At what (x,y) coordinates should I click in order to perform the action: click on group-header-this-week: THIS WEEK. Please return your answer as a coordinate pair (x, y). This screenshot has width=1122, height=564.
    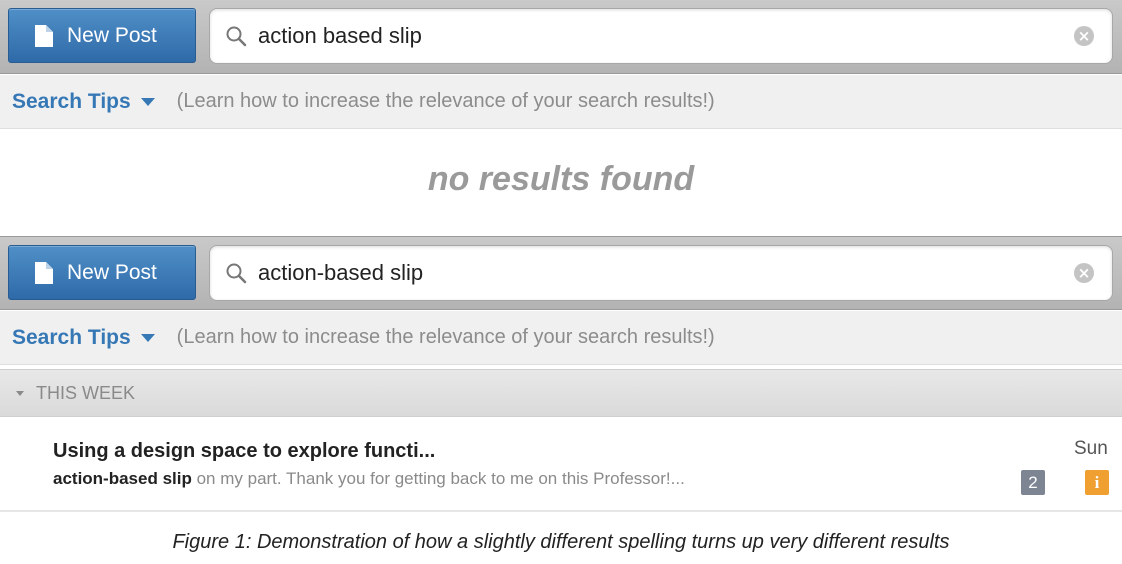
    Looking at the image, I should click on (561, 393).